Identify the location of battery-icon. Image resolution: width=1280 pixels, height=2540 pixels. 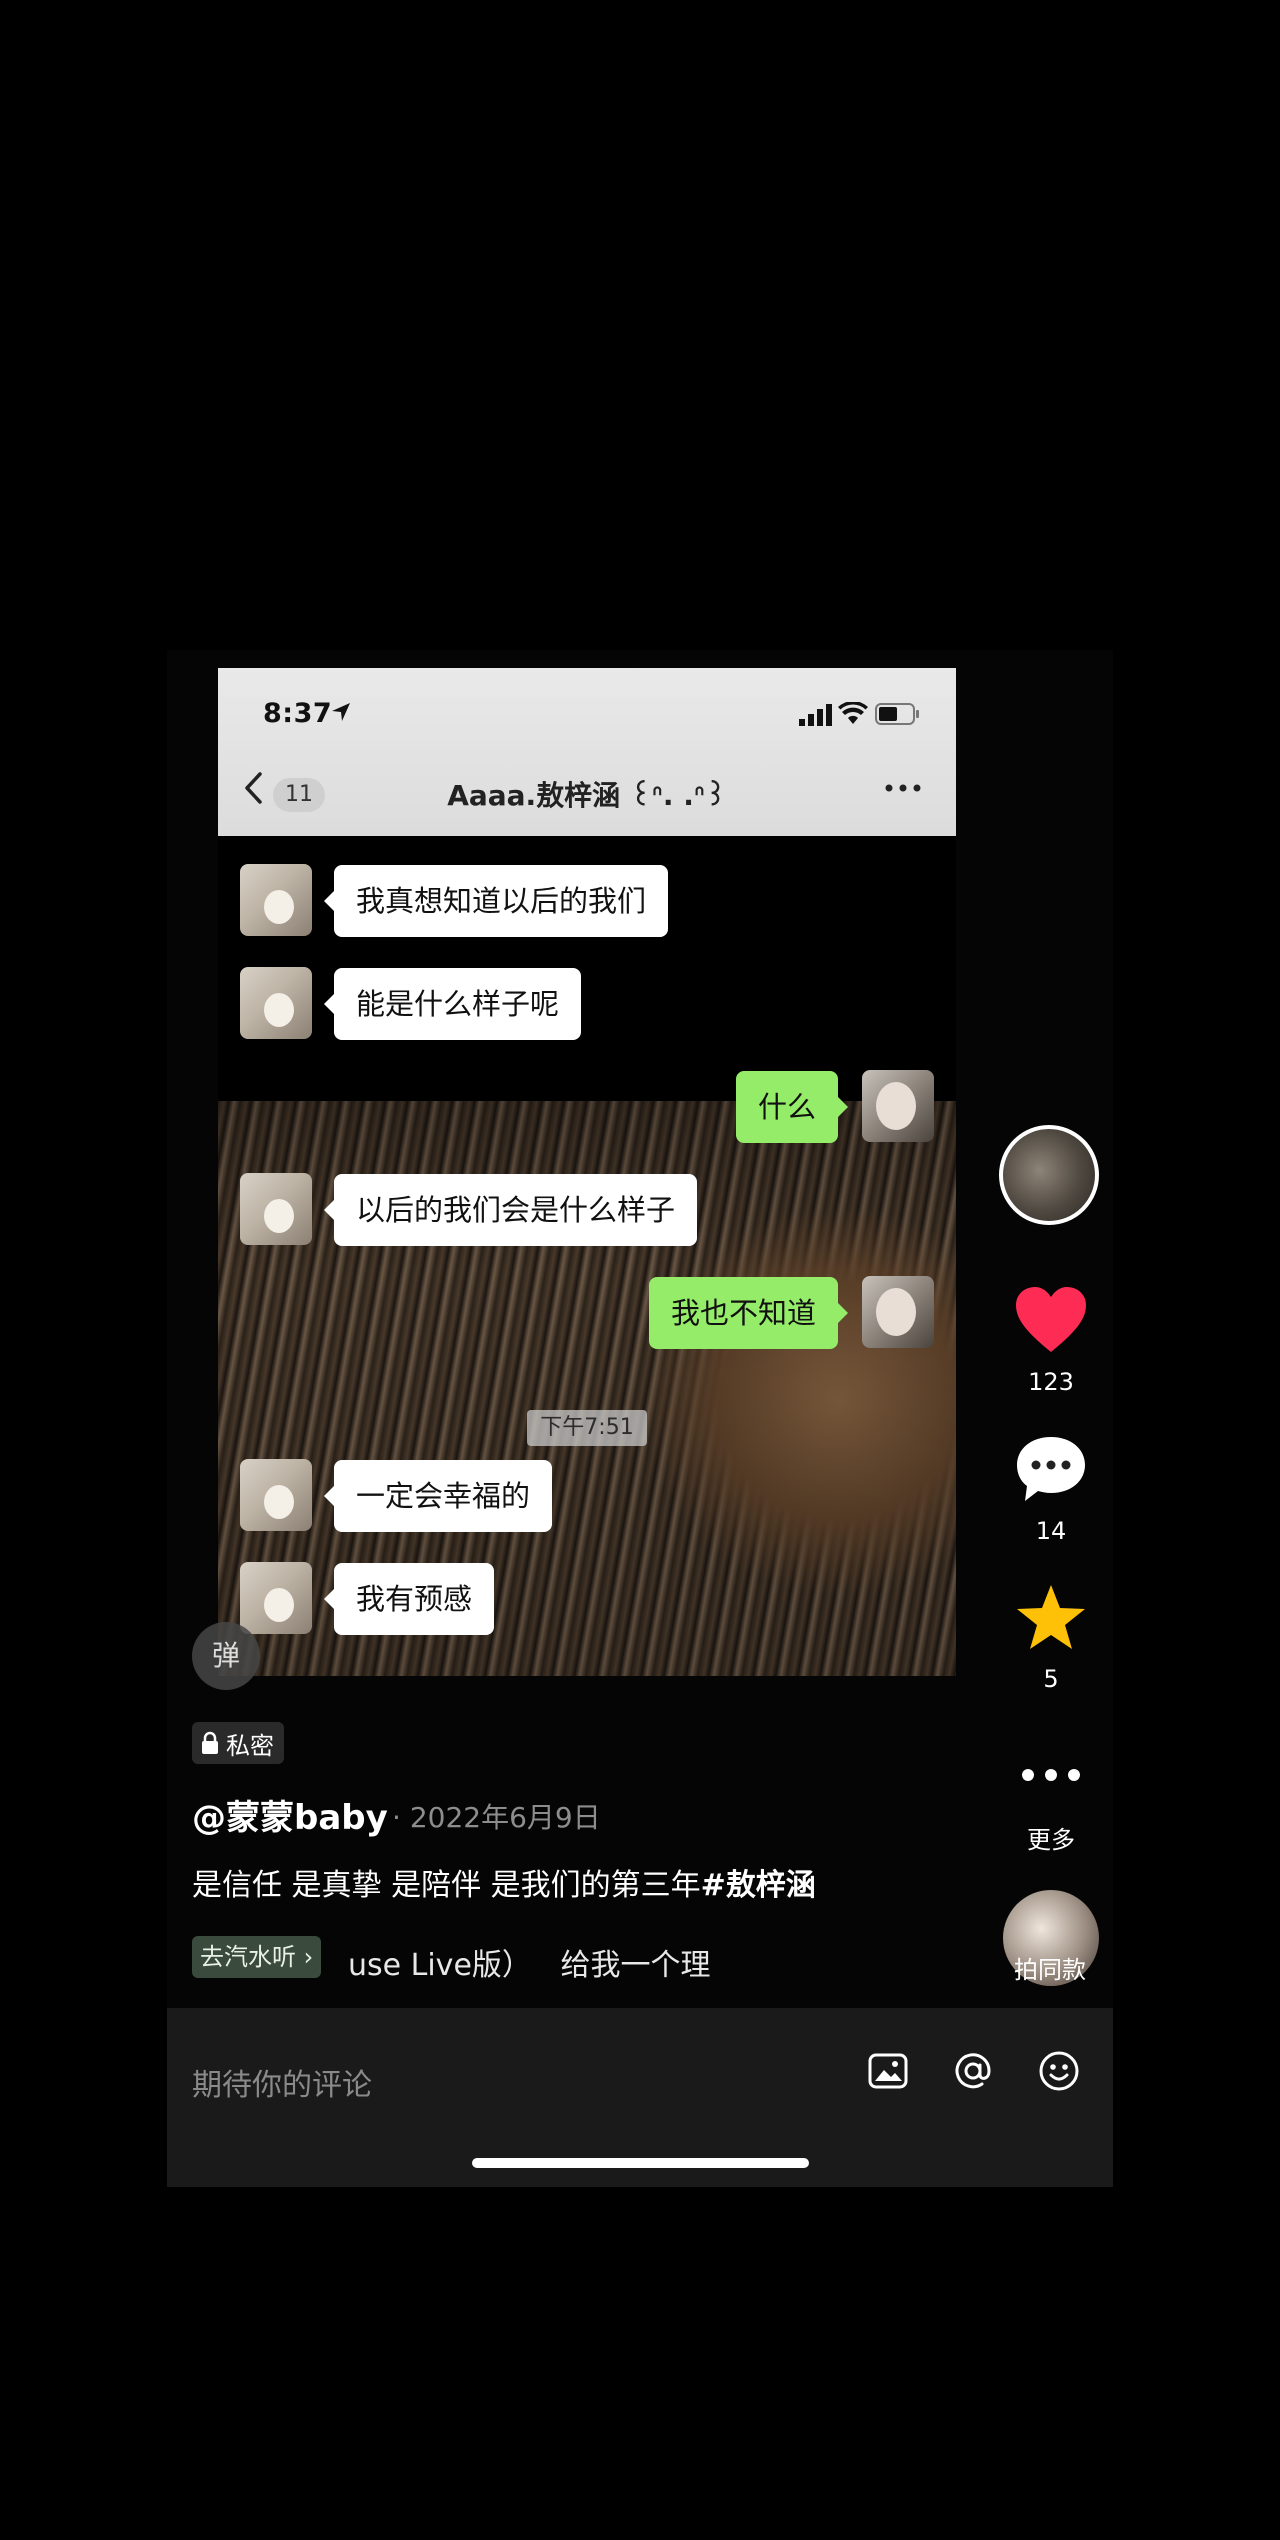
(897, 714).